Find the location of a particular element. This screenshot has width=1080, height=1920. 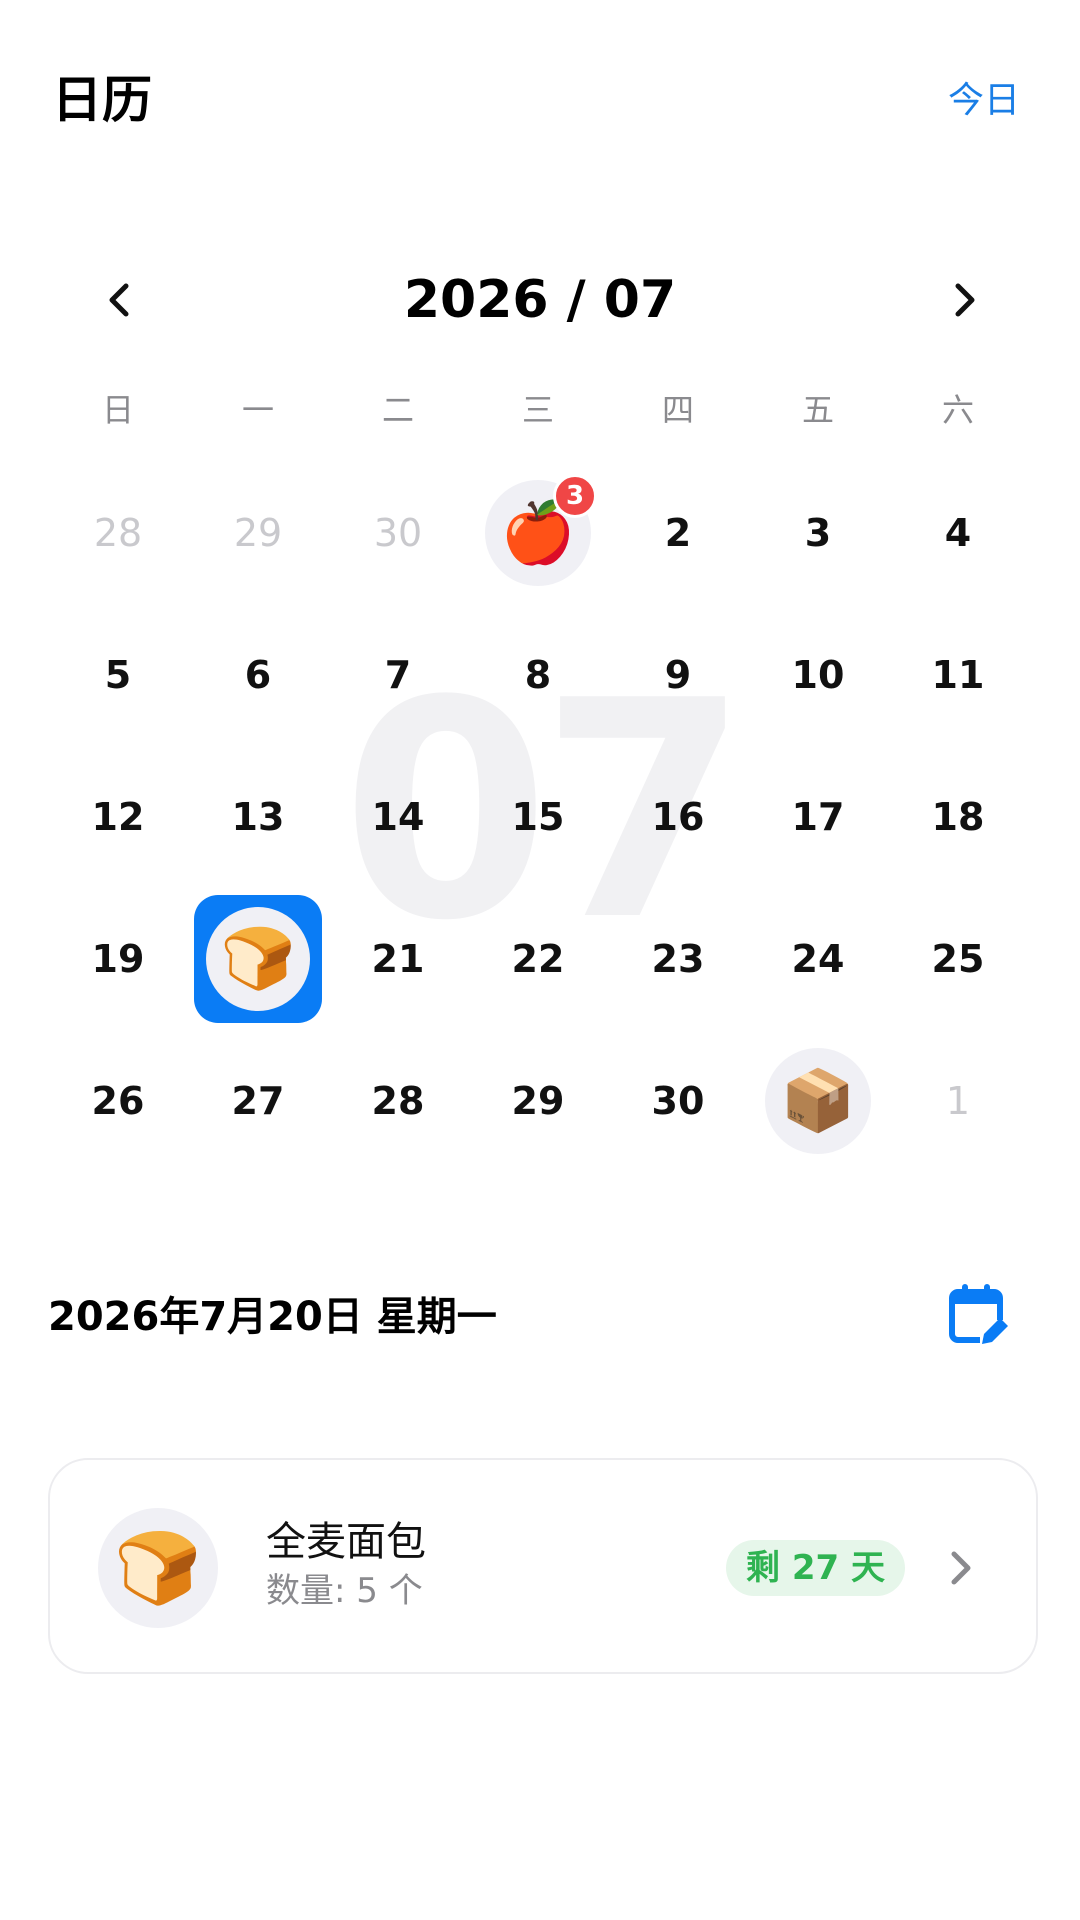

day-number: 11 is located at coordinates (958, 675).